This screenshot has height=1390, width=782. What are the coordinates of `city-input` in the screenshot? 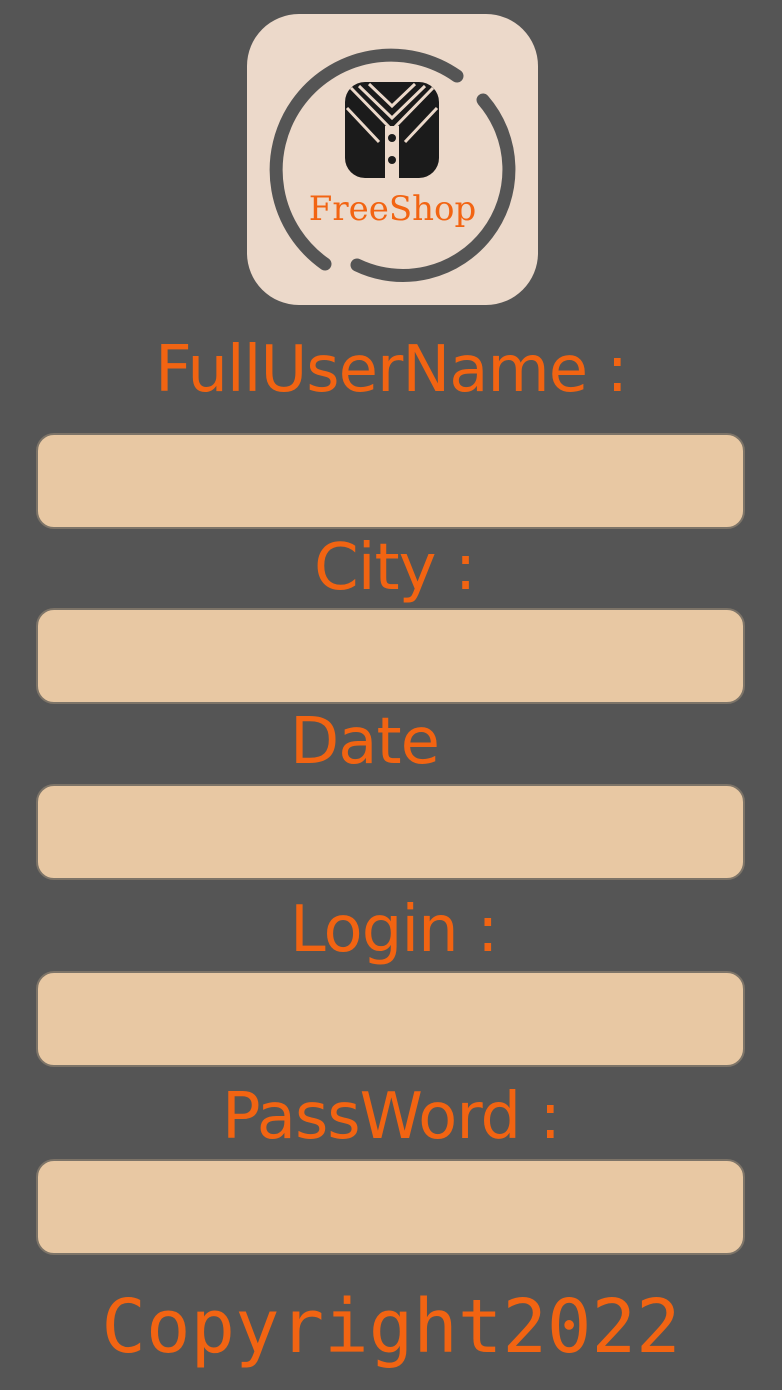 It's located at (390, 656).